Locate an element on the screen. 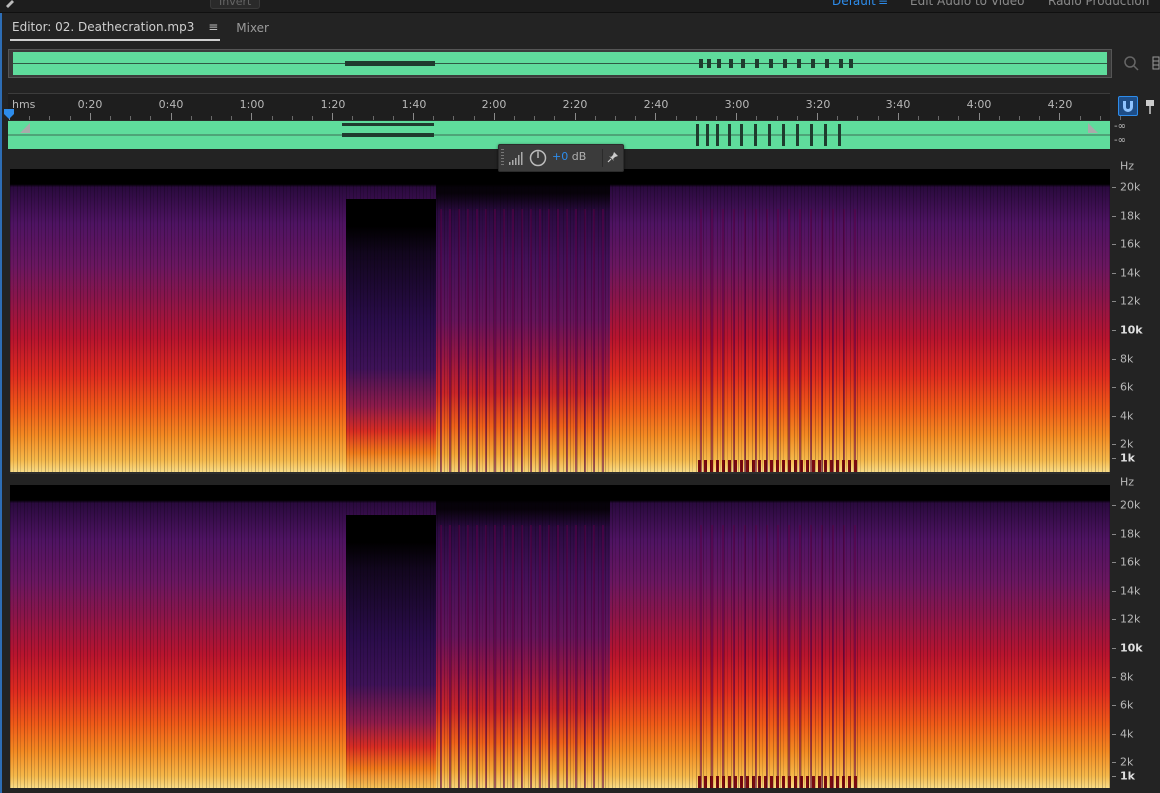 Image resolution: width=1160 pixels, height=793 pixels. ruler-label: 0:20 is located at coordinates (90, 104).